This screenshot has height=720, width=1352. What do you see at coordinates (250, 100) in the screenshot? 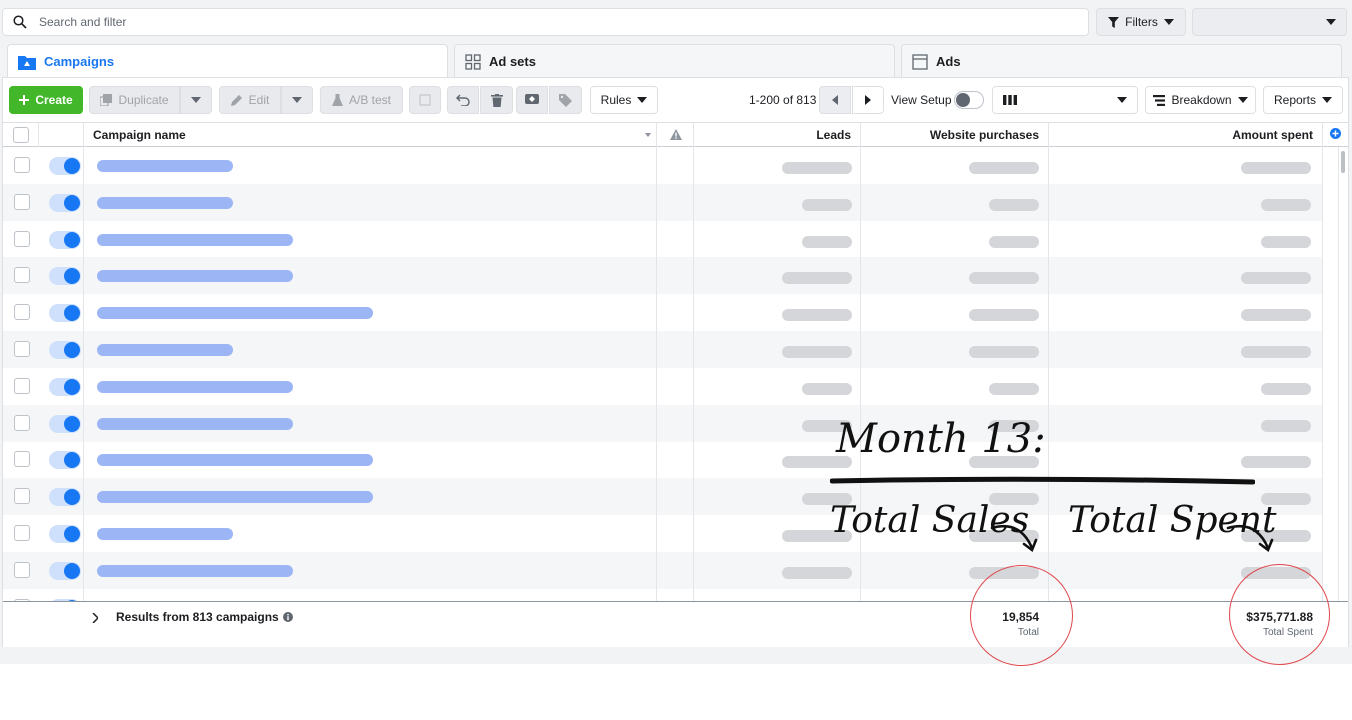
I see `edit-button: Edit` at bounding box center [250, 100].